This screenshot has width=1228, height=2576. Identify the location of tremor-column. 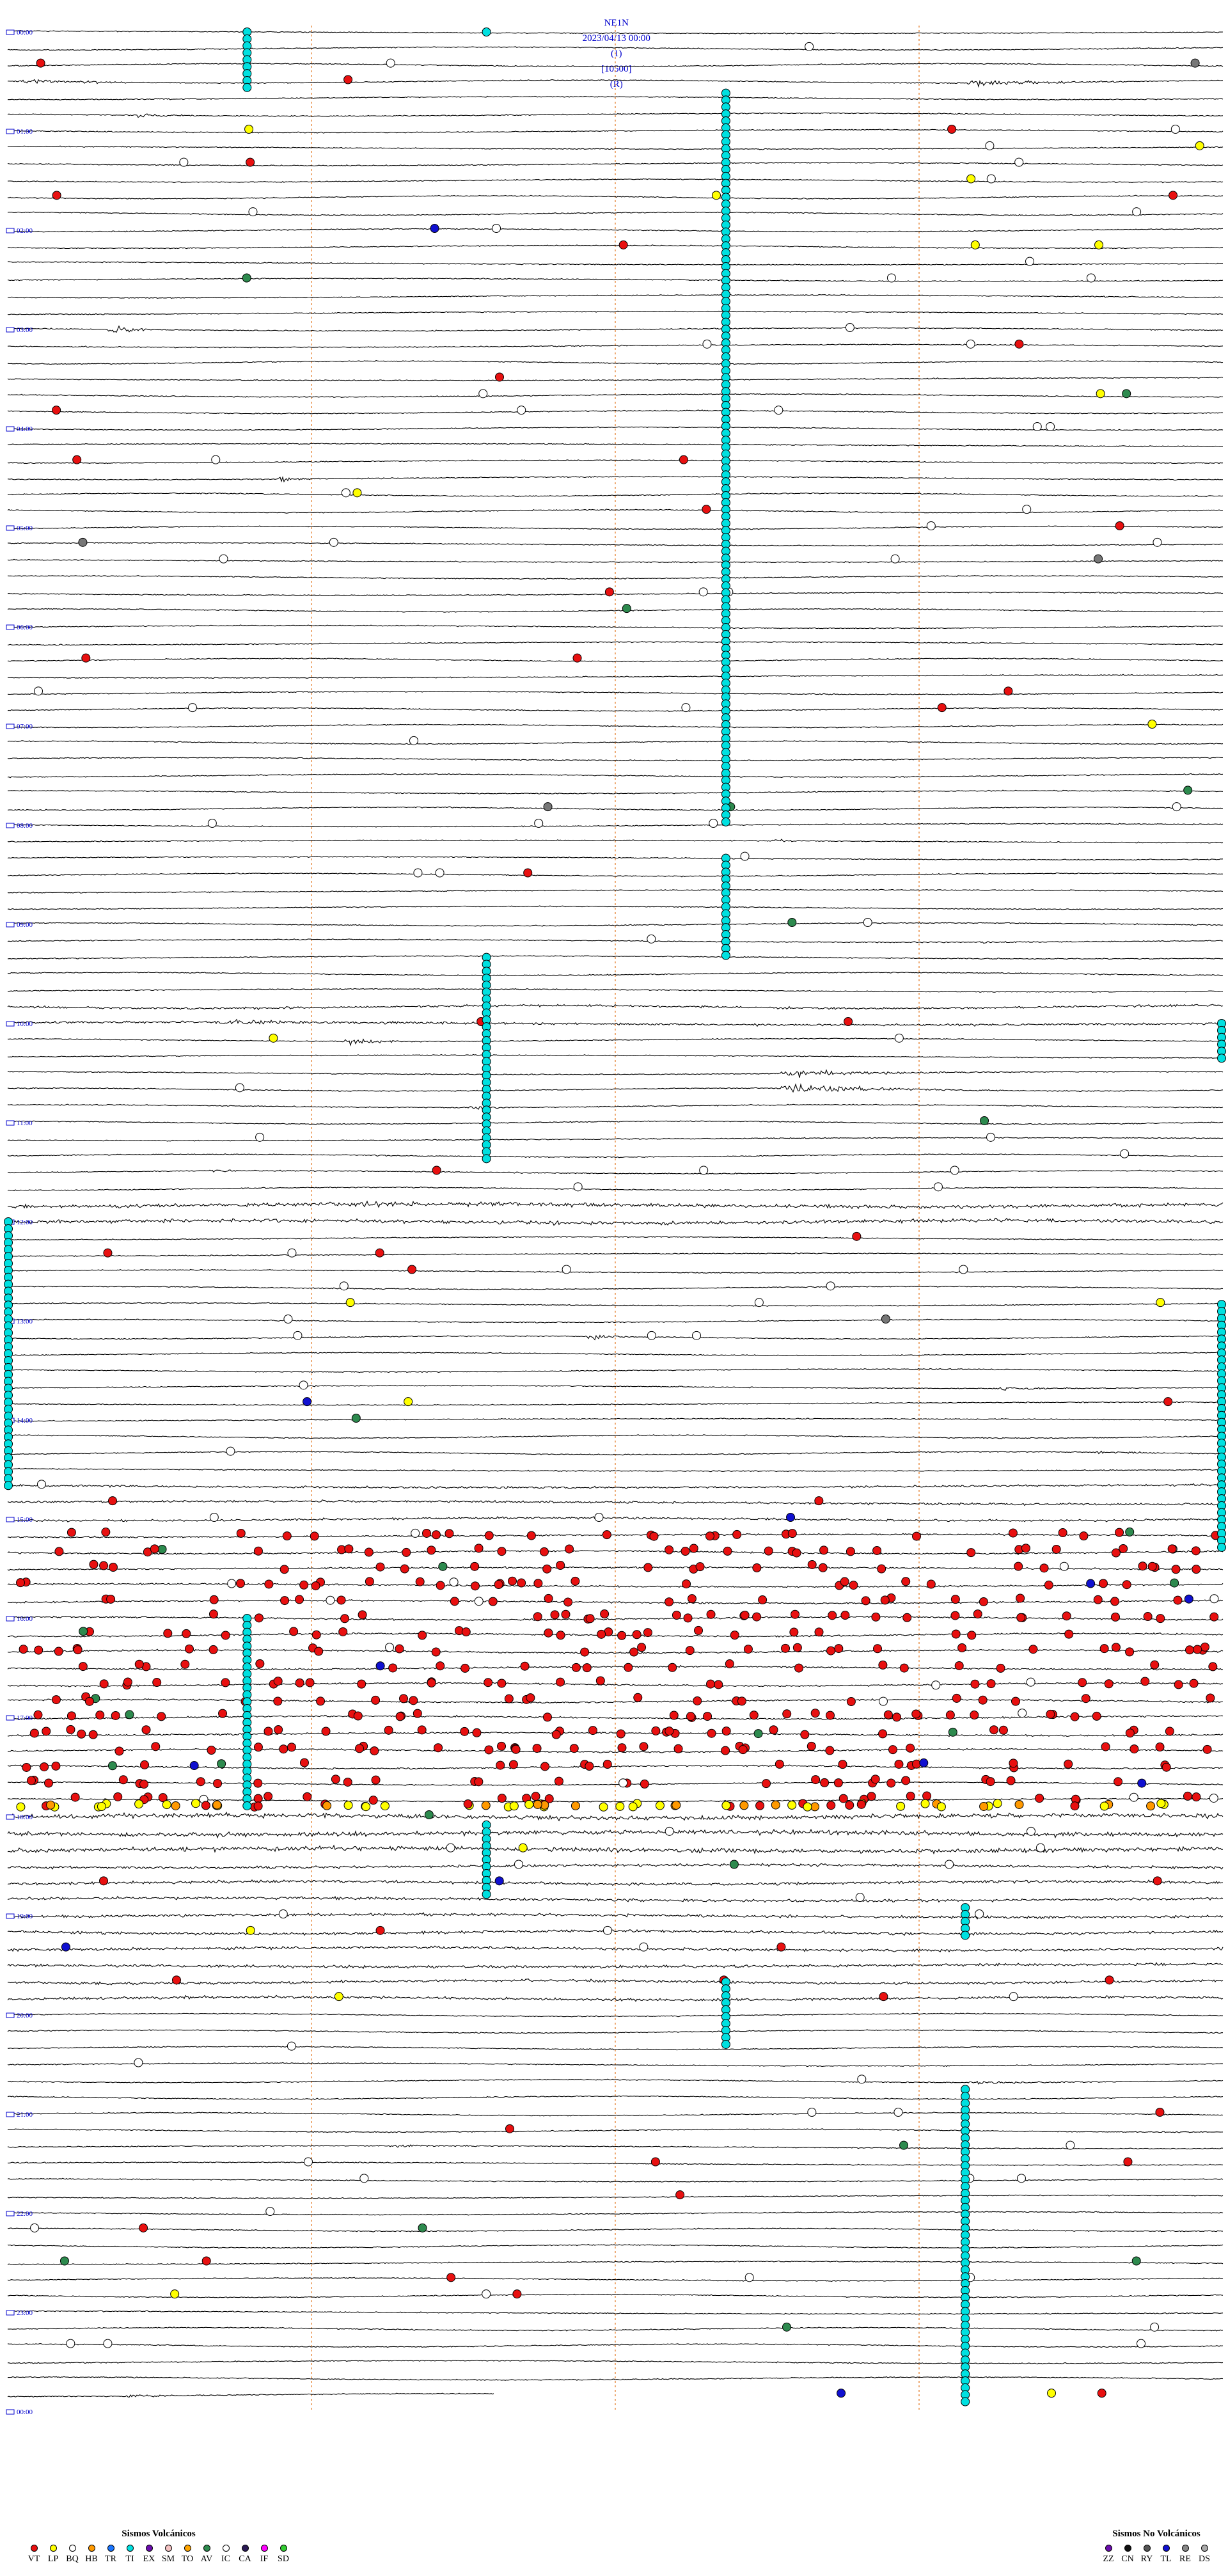
(1221, 1058).